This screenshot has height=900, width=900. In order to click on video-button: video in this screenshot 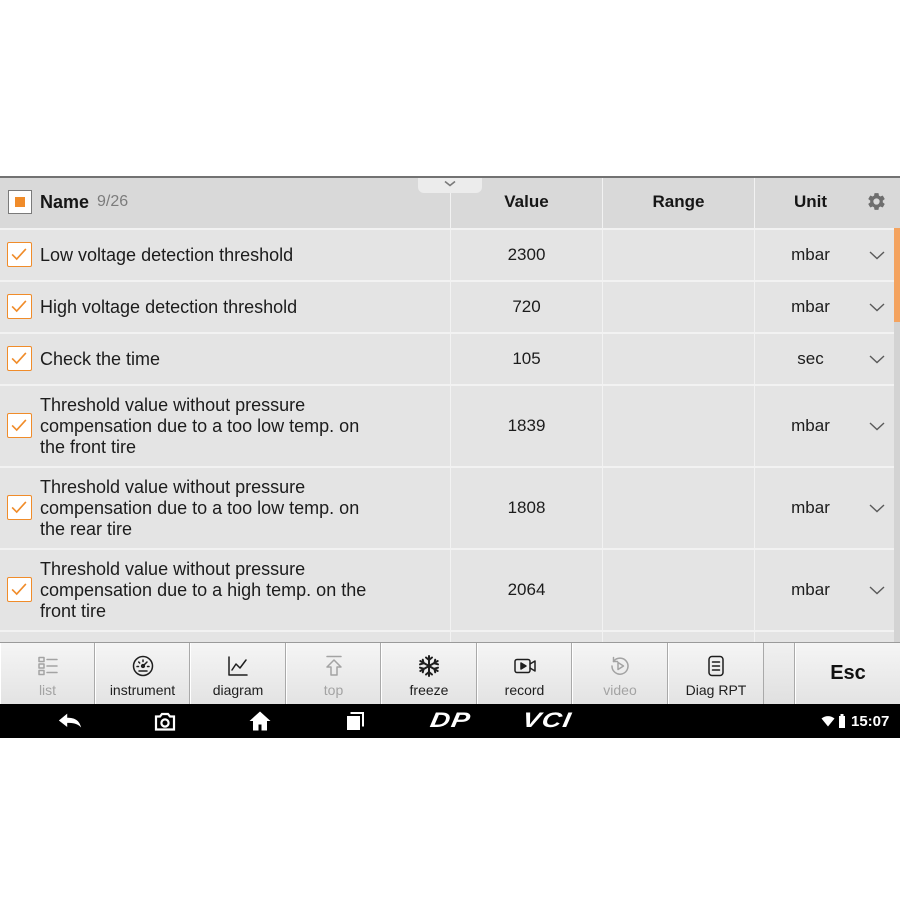, I will do `click(620, 673)`.